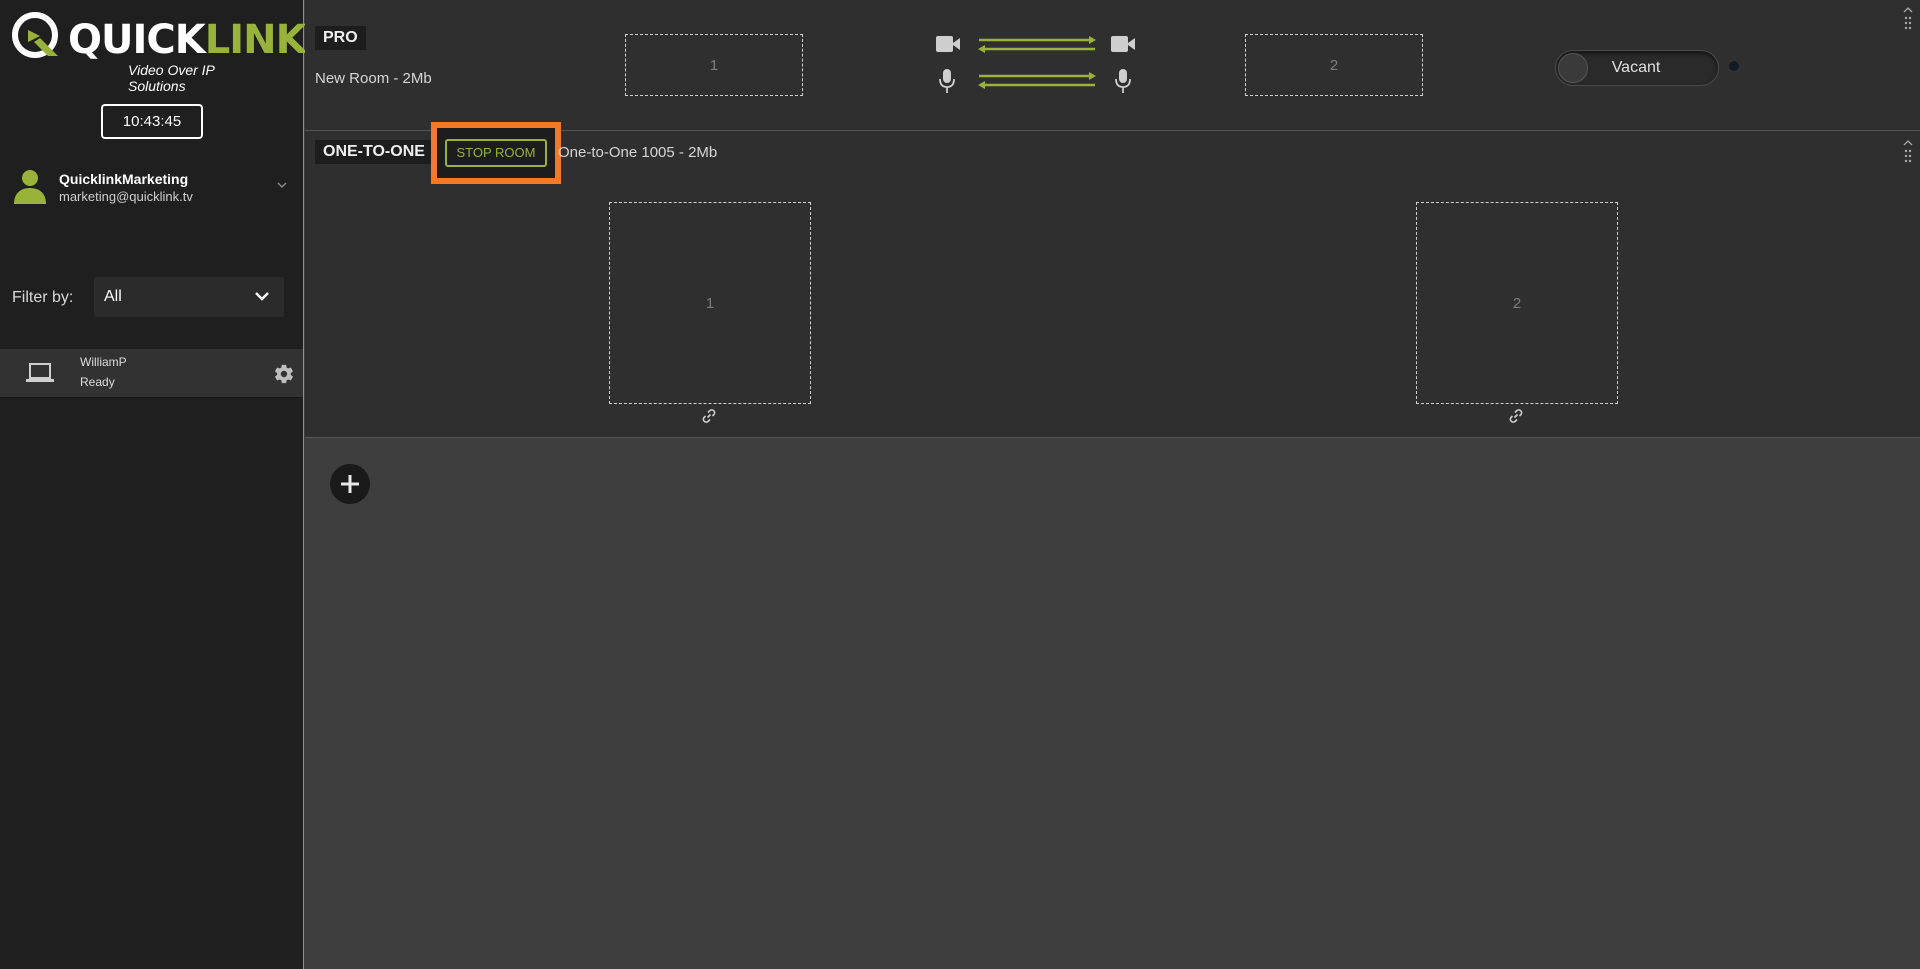 Image resolution: width=1920 pixels, height=969 pixels. I want to click on quicklink-logo-icon, so click(35, 35).